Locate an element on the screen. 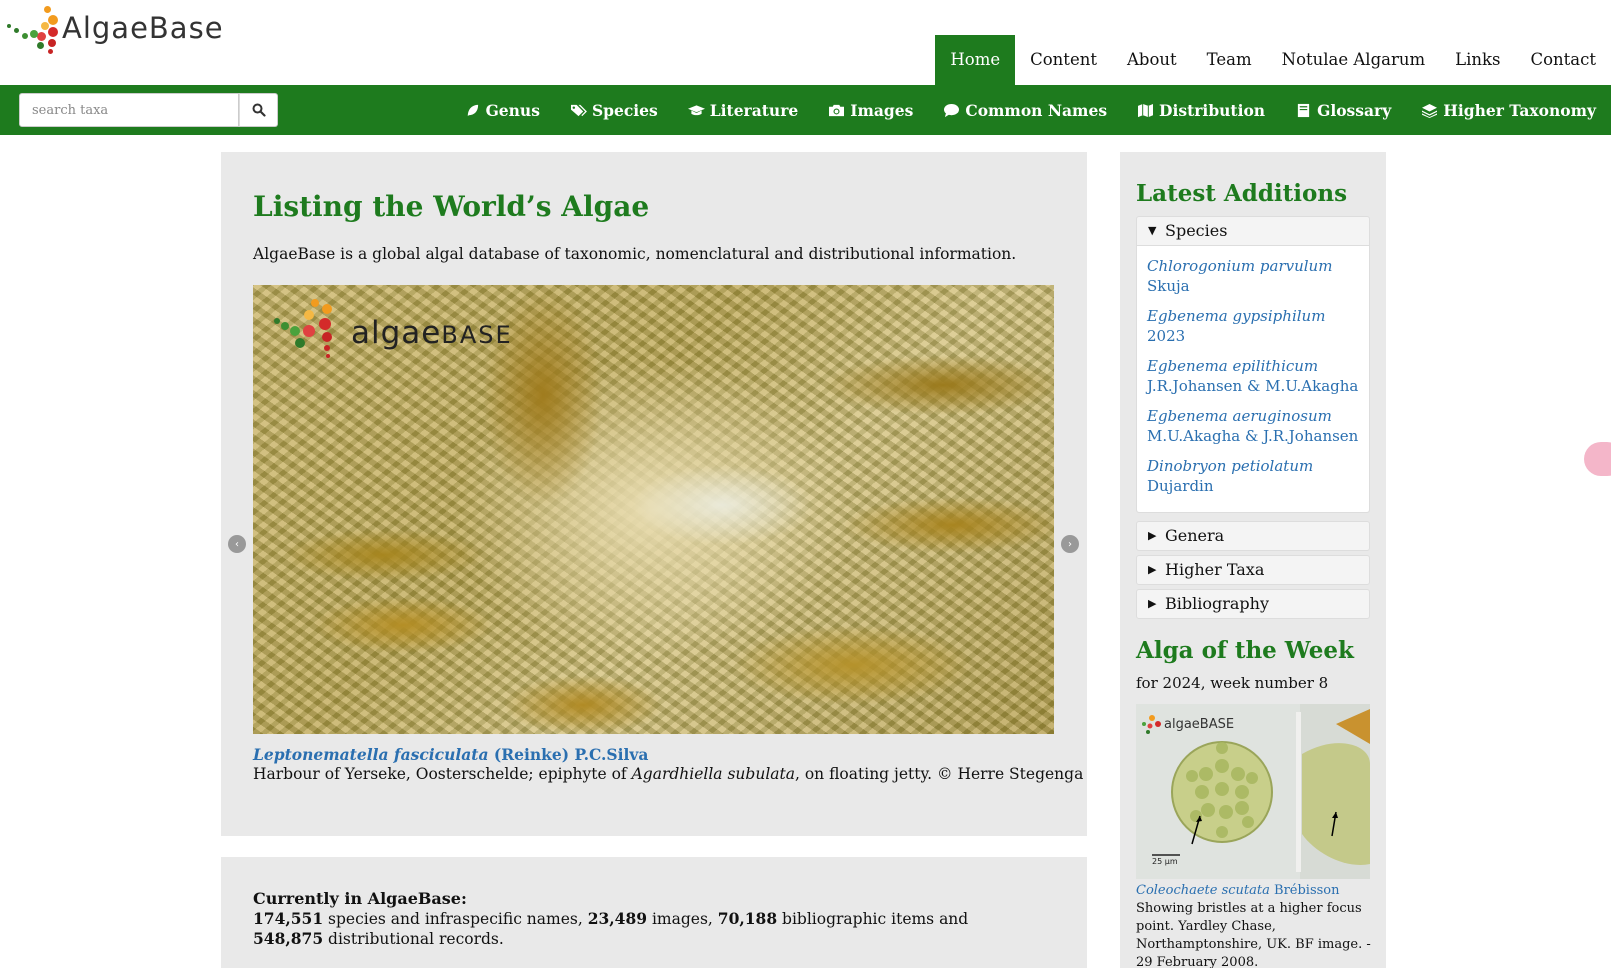  slide-watermark-logo: algaeBASE is located at coordinates (410, 333).